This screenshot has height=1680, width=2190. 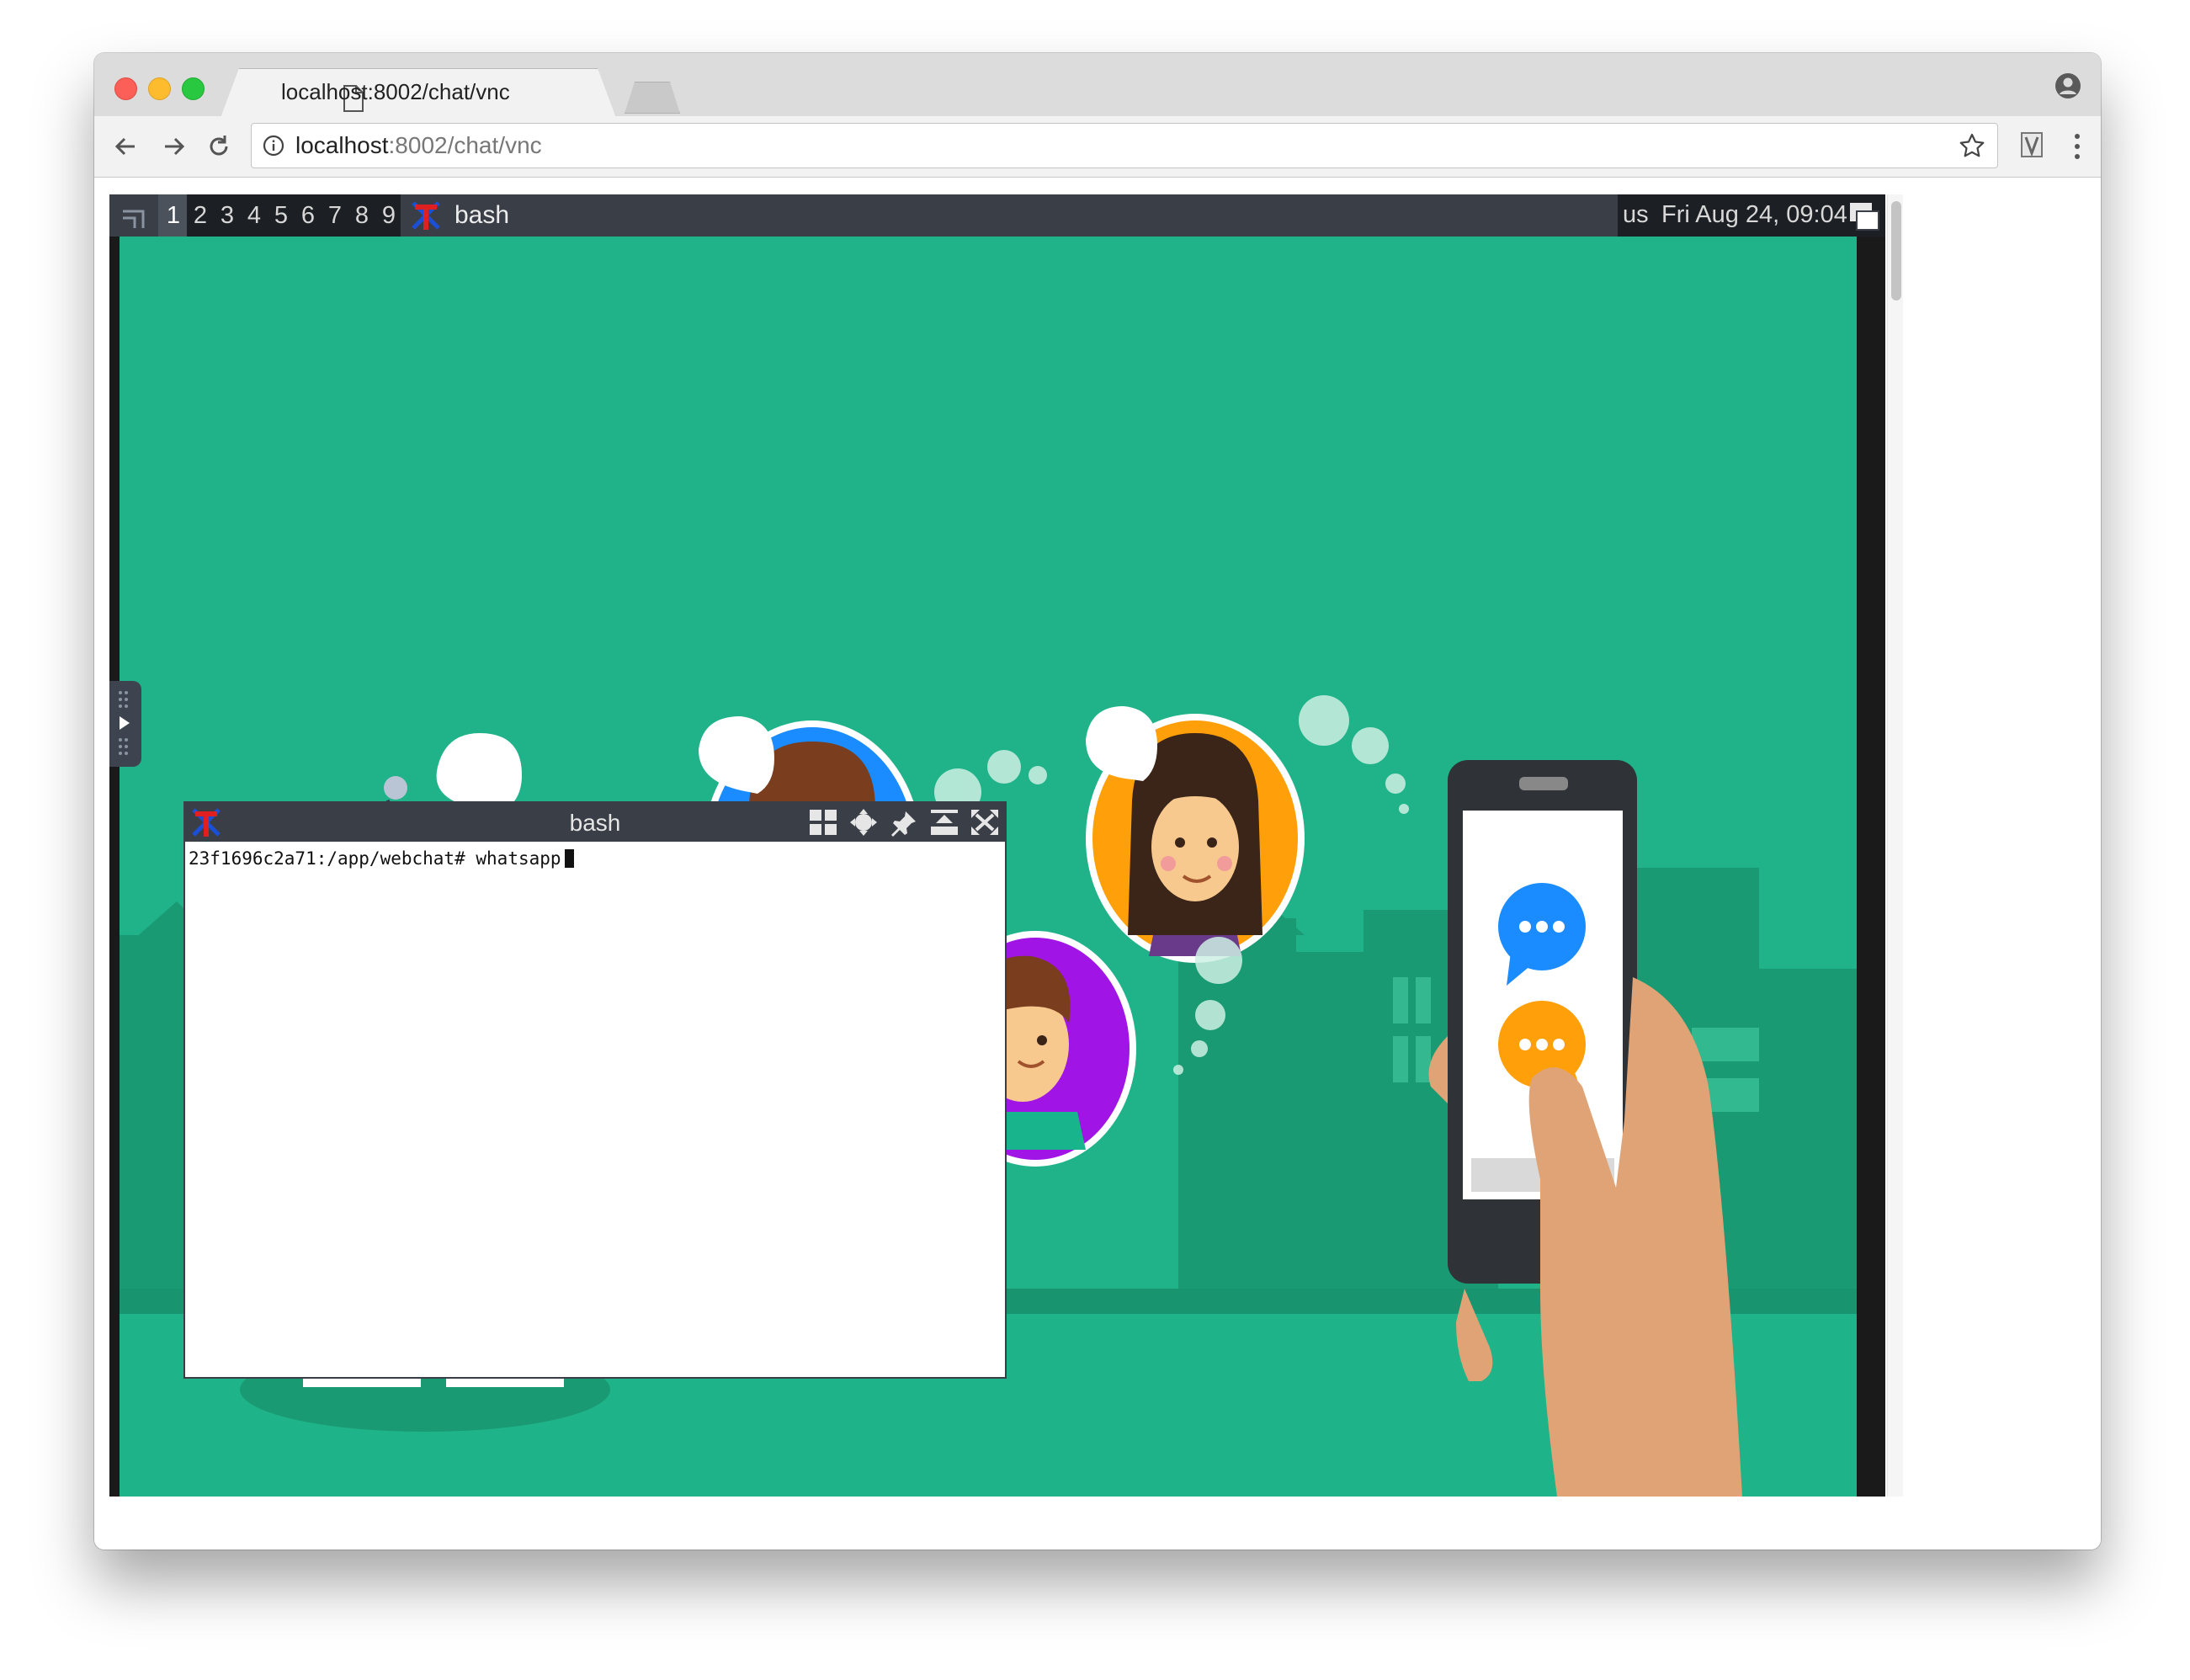 What do you see at coordinates (1636, 215) in the screenshot?
I see `keyboard-layout: us` at bounding box center [1636, 215].